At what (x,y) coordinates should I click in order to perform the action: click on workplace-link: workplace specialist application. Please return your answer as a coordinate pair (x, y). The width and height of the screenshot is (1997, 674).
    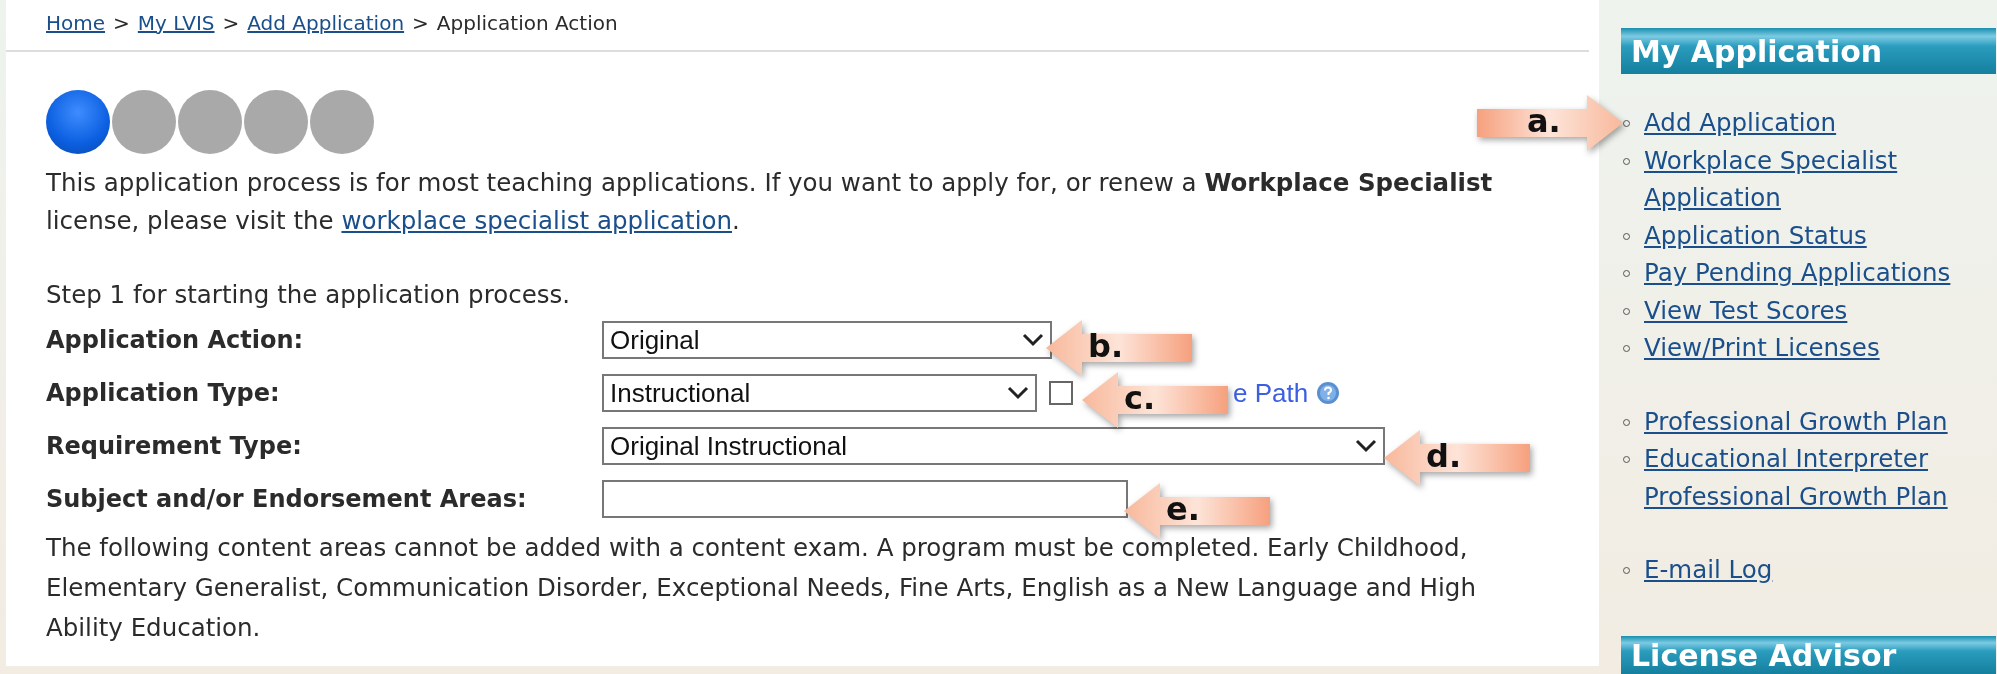
    Looking at the image, I should click on (537, 220).